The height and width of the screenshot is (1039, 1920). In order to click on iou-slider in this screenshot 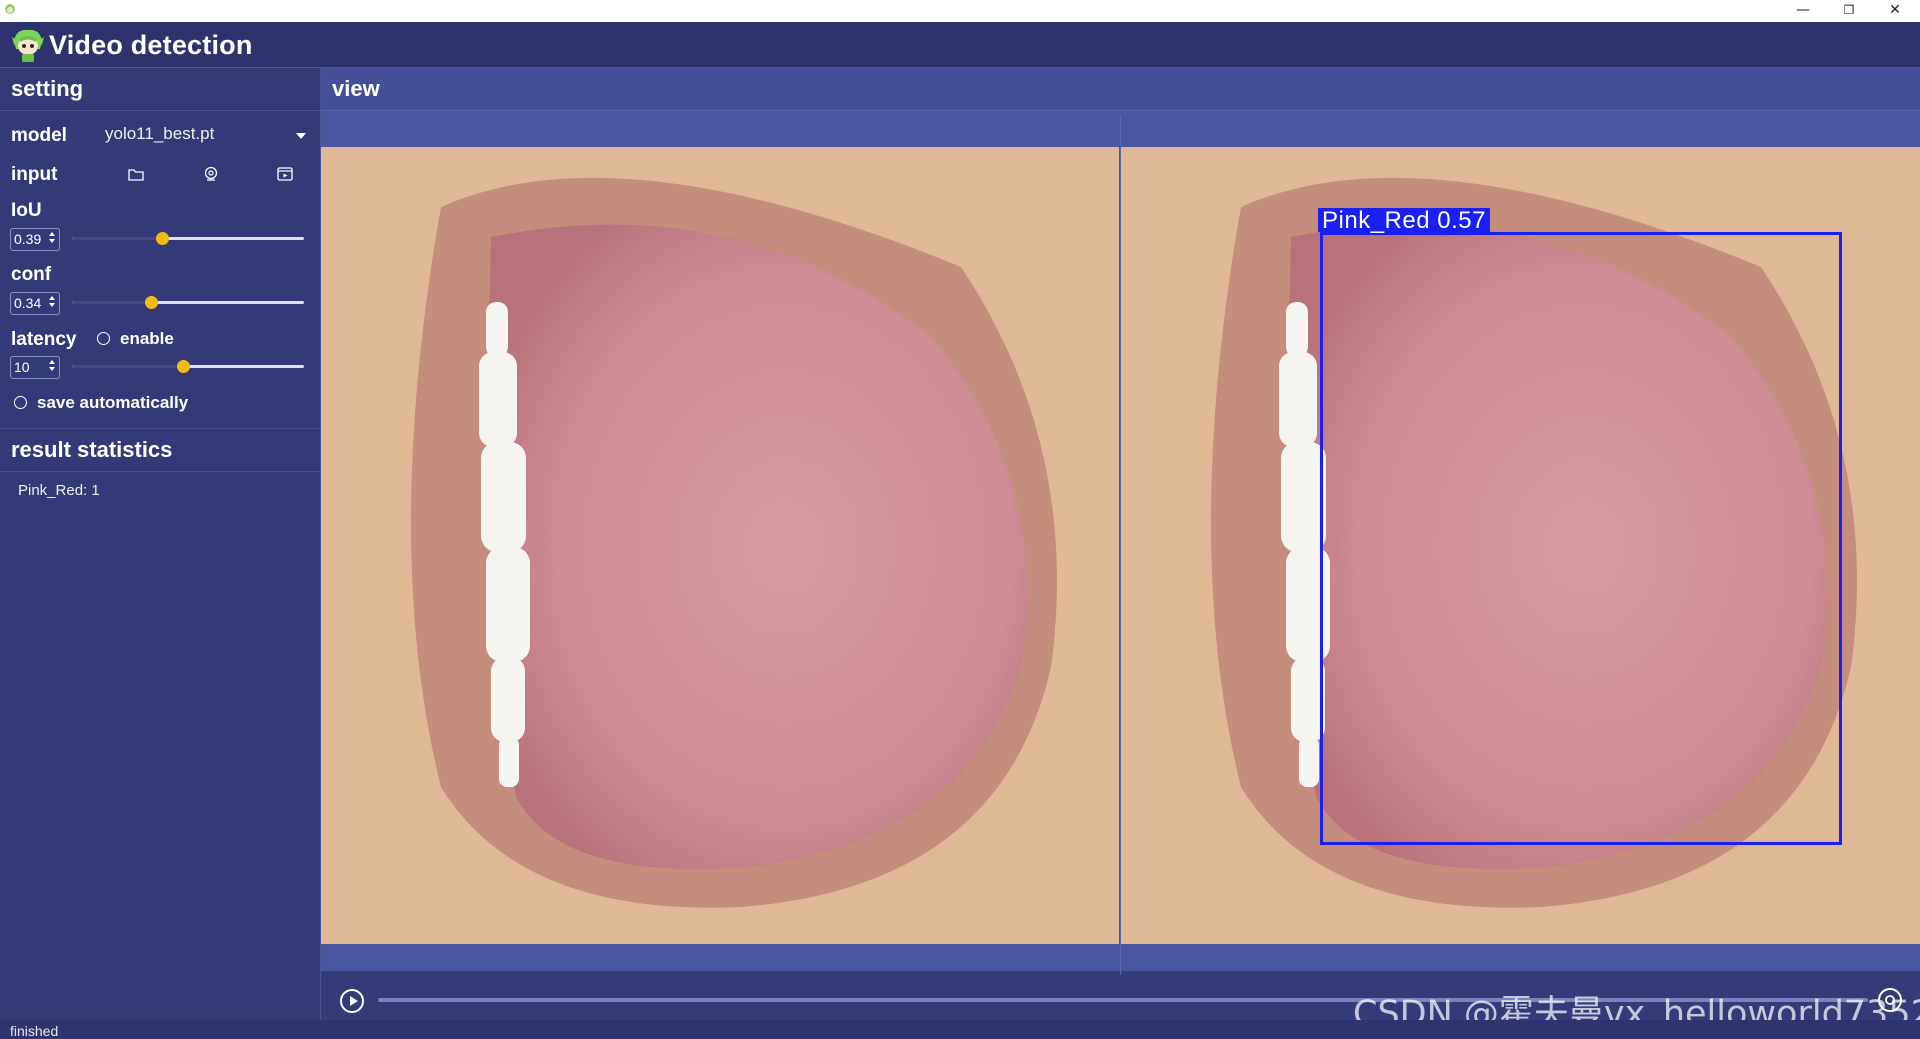, I will do `click(188, 239)`.